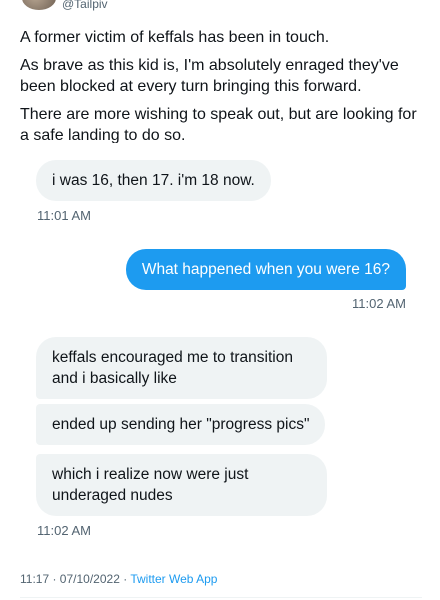 The image size is (440, 600). I want to click on dm-timestamp: 11:01 AM, so click(64, 215).